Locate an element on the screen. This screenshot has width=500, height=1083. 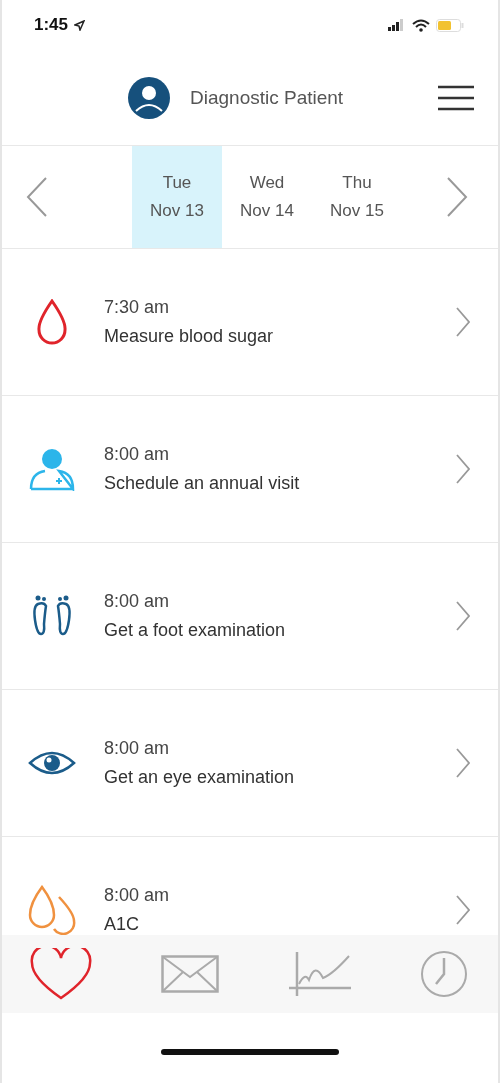
heart-tab is located at coordinates (61, 974).